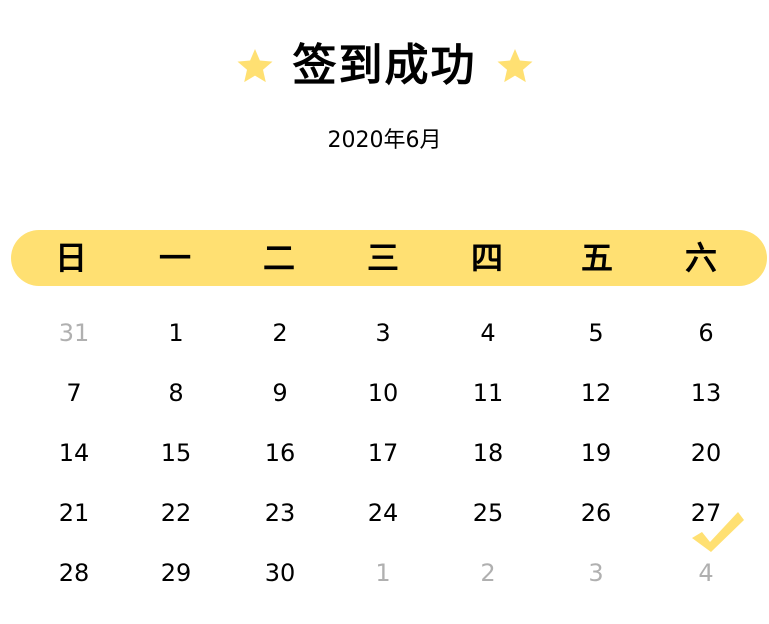 Image resolution: width=769 pixels, height=624 pixels. Describe the element at coordinates (706, 393) in the screenshot. I see `calendar-day: 13` at that location.